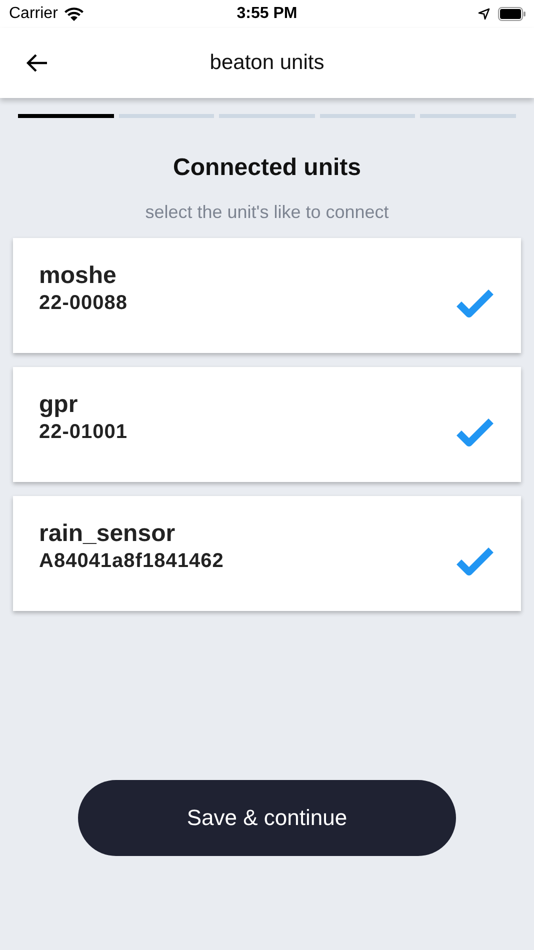  What do you see at coordinates (33, 14) in the screenshot?
I see `carrier-name: Carrier` at bounding box center [33, 14].